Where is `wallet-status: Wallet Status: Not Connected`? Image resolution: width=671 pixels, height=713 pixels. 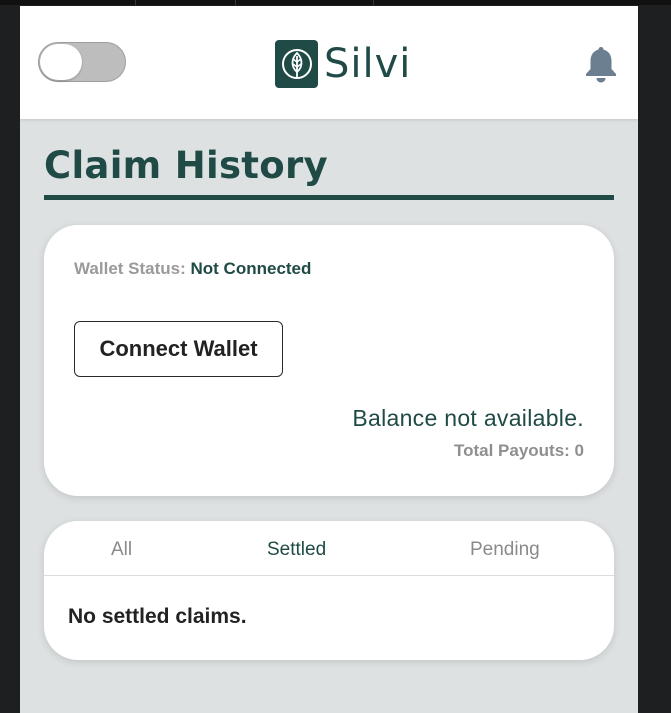
wallet-status: Wallet Status: Not Connected is located at coordinates (192, 269).